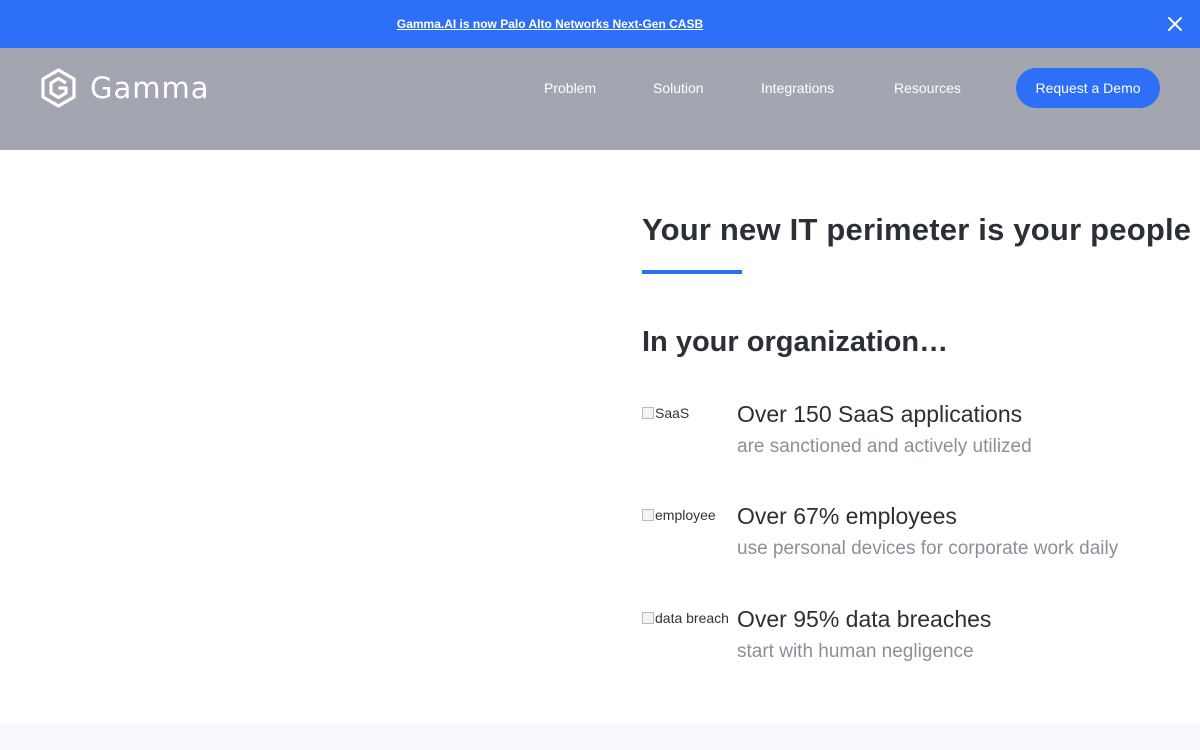  Describe the element at coordinates (685, 515) in the screenshot. I see `employee-image-alt: employee` at that location.